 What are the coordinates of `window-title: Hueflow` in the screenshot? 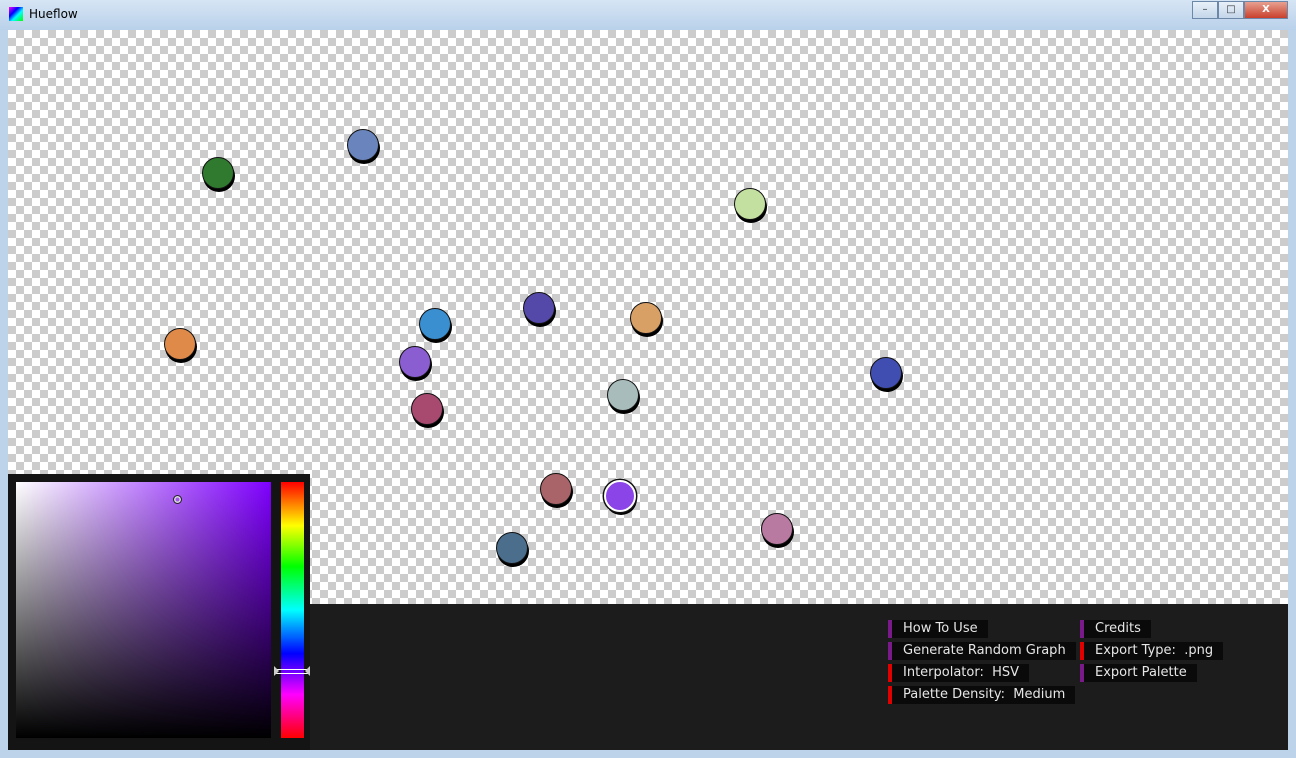 It's located at (53, 14).